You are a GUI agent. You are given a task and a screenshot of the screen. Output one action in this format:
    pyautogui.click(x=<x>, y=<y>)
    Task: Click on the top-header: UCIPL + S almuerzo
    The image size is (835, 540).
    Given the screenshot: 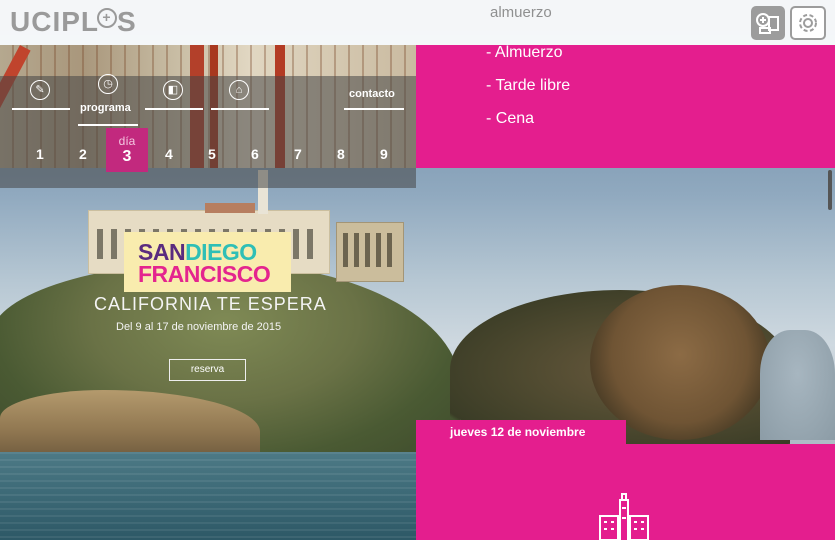 What is the action you would take?
    pyautogui.click(x=417, y=22)
    